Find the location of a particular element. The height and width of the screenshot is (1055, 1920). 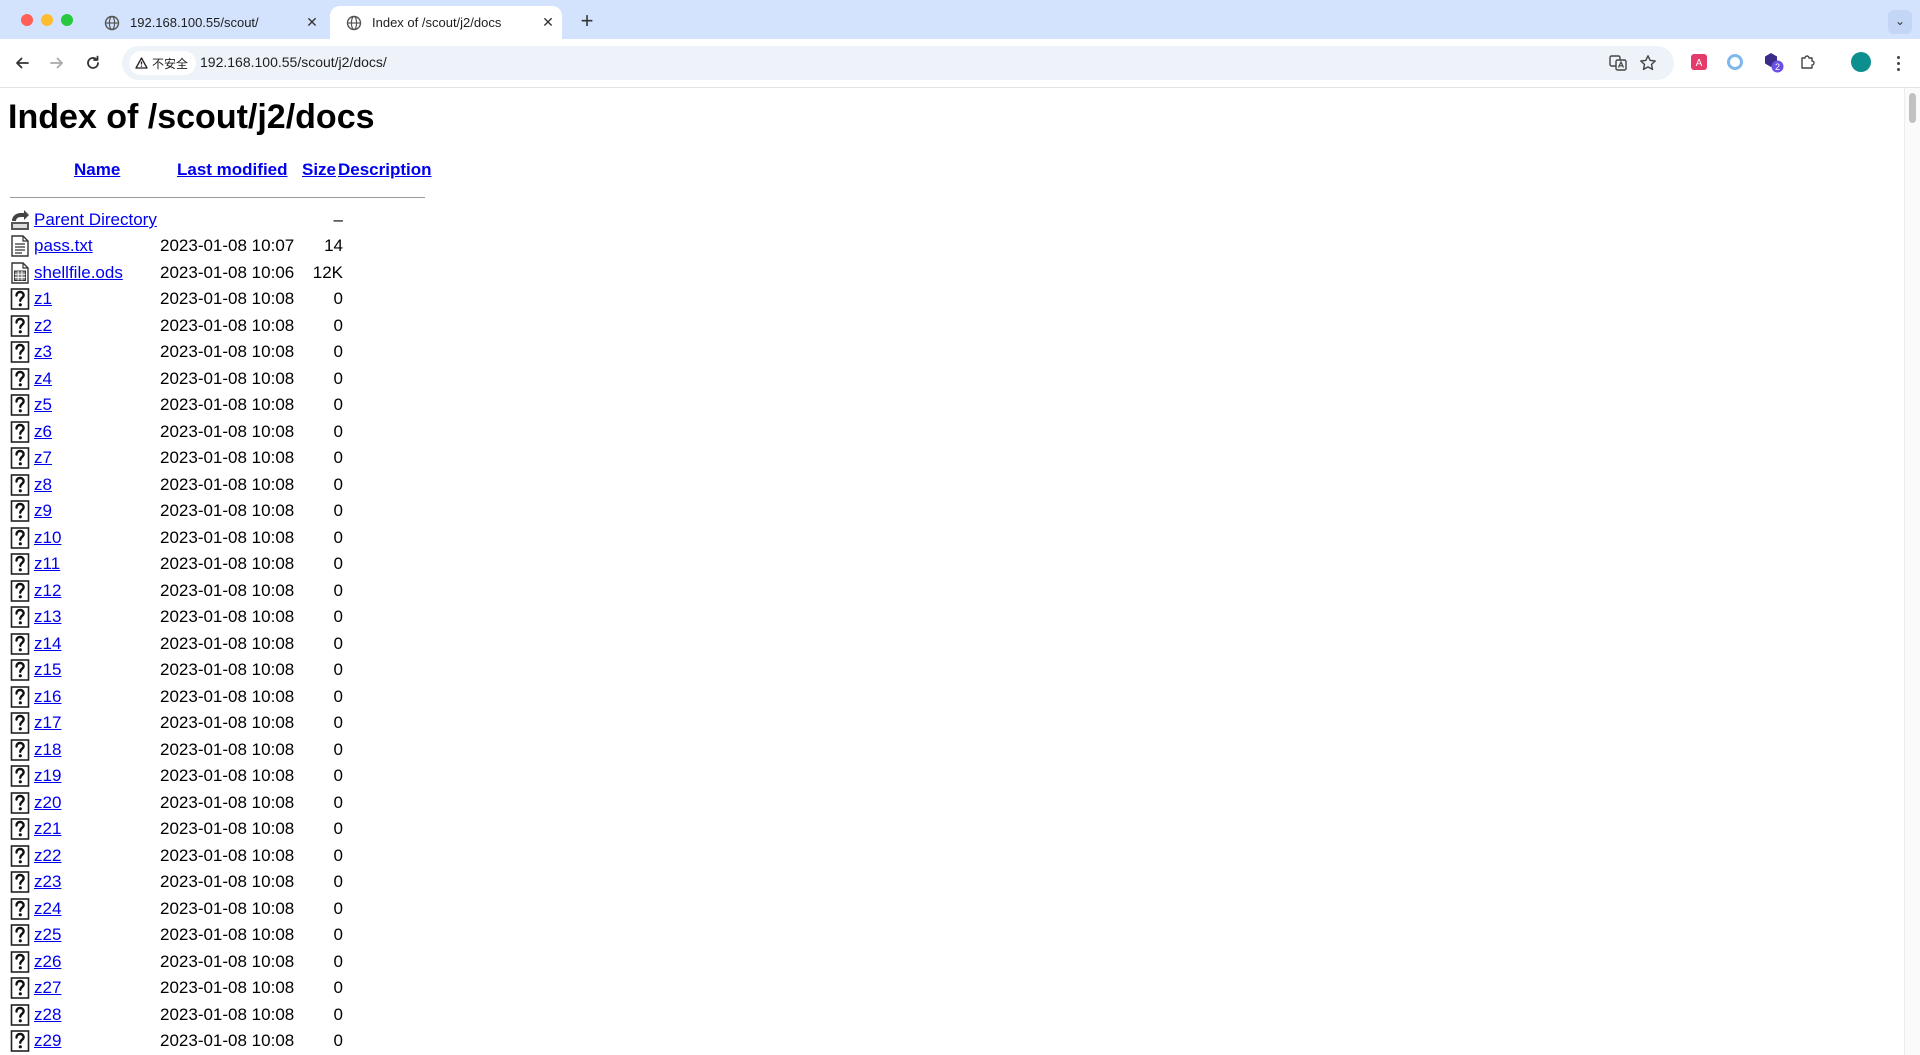

scrollbar-thumb is located at coordinates (1912, 108).